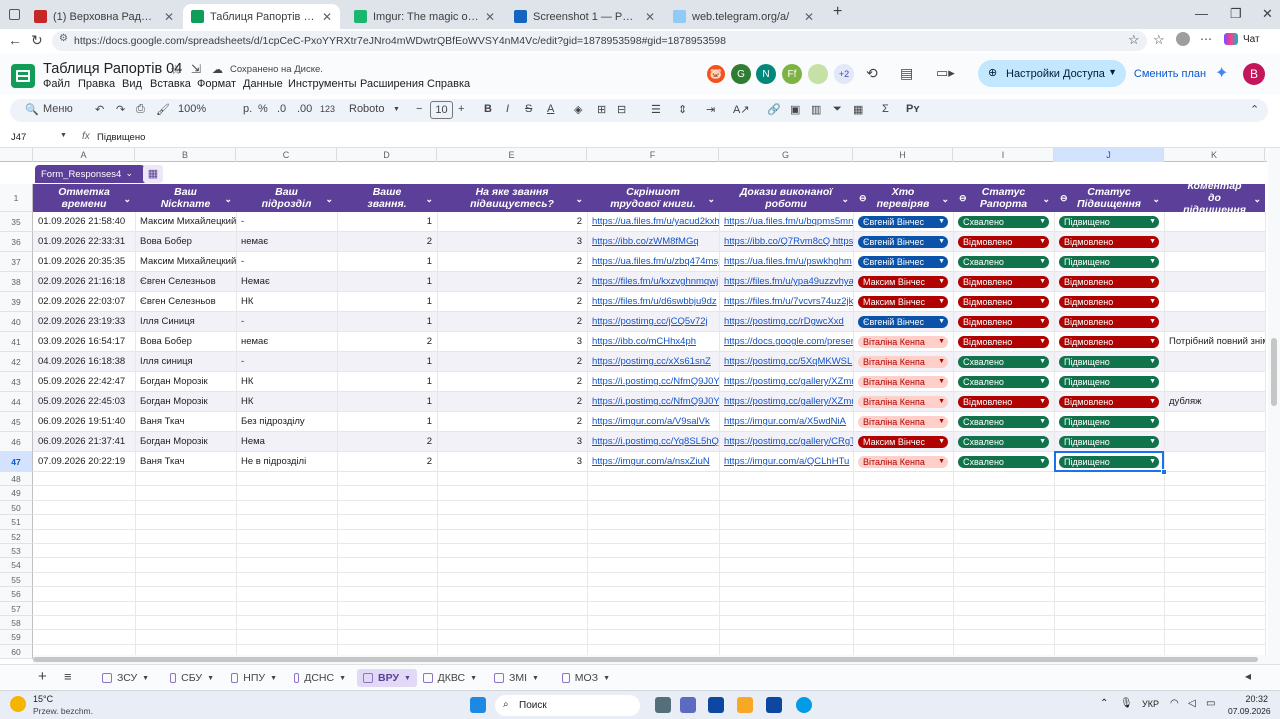  What do you see at coordinates (743, 16) in the screenshot?
I see `browser-tab: web.telegram.org/a/ ✕` at bounding box center [743, 16].